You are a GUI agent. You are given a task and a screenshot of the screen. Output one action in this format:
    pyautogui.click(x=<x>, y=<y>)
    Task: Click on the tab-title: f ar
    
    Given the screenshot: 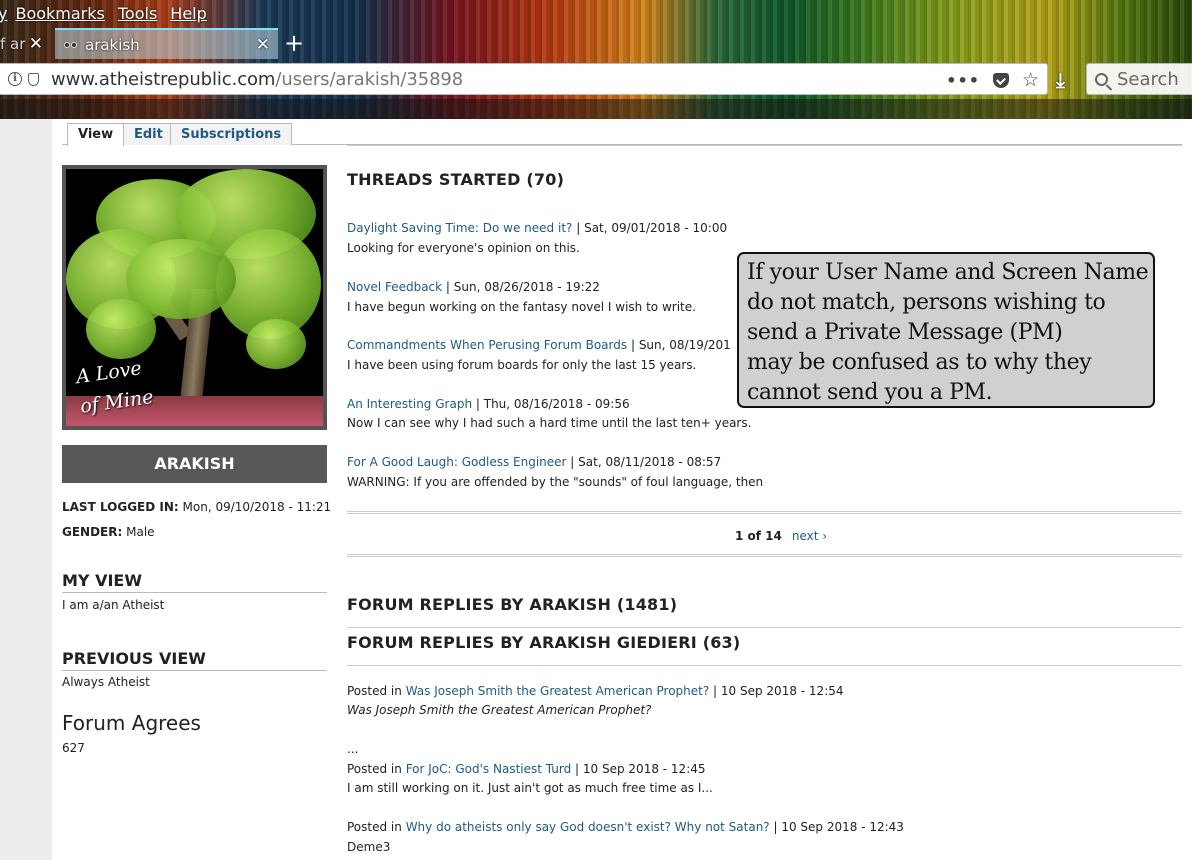 What is the action you would take?
    pyautogui.click(x=13, y=43)
    